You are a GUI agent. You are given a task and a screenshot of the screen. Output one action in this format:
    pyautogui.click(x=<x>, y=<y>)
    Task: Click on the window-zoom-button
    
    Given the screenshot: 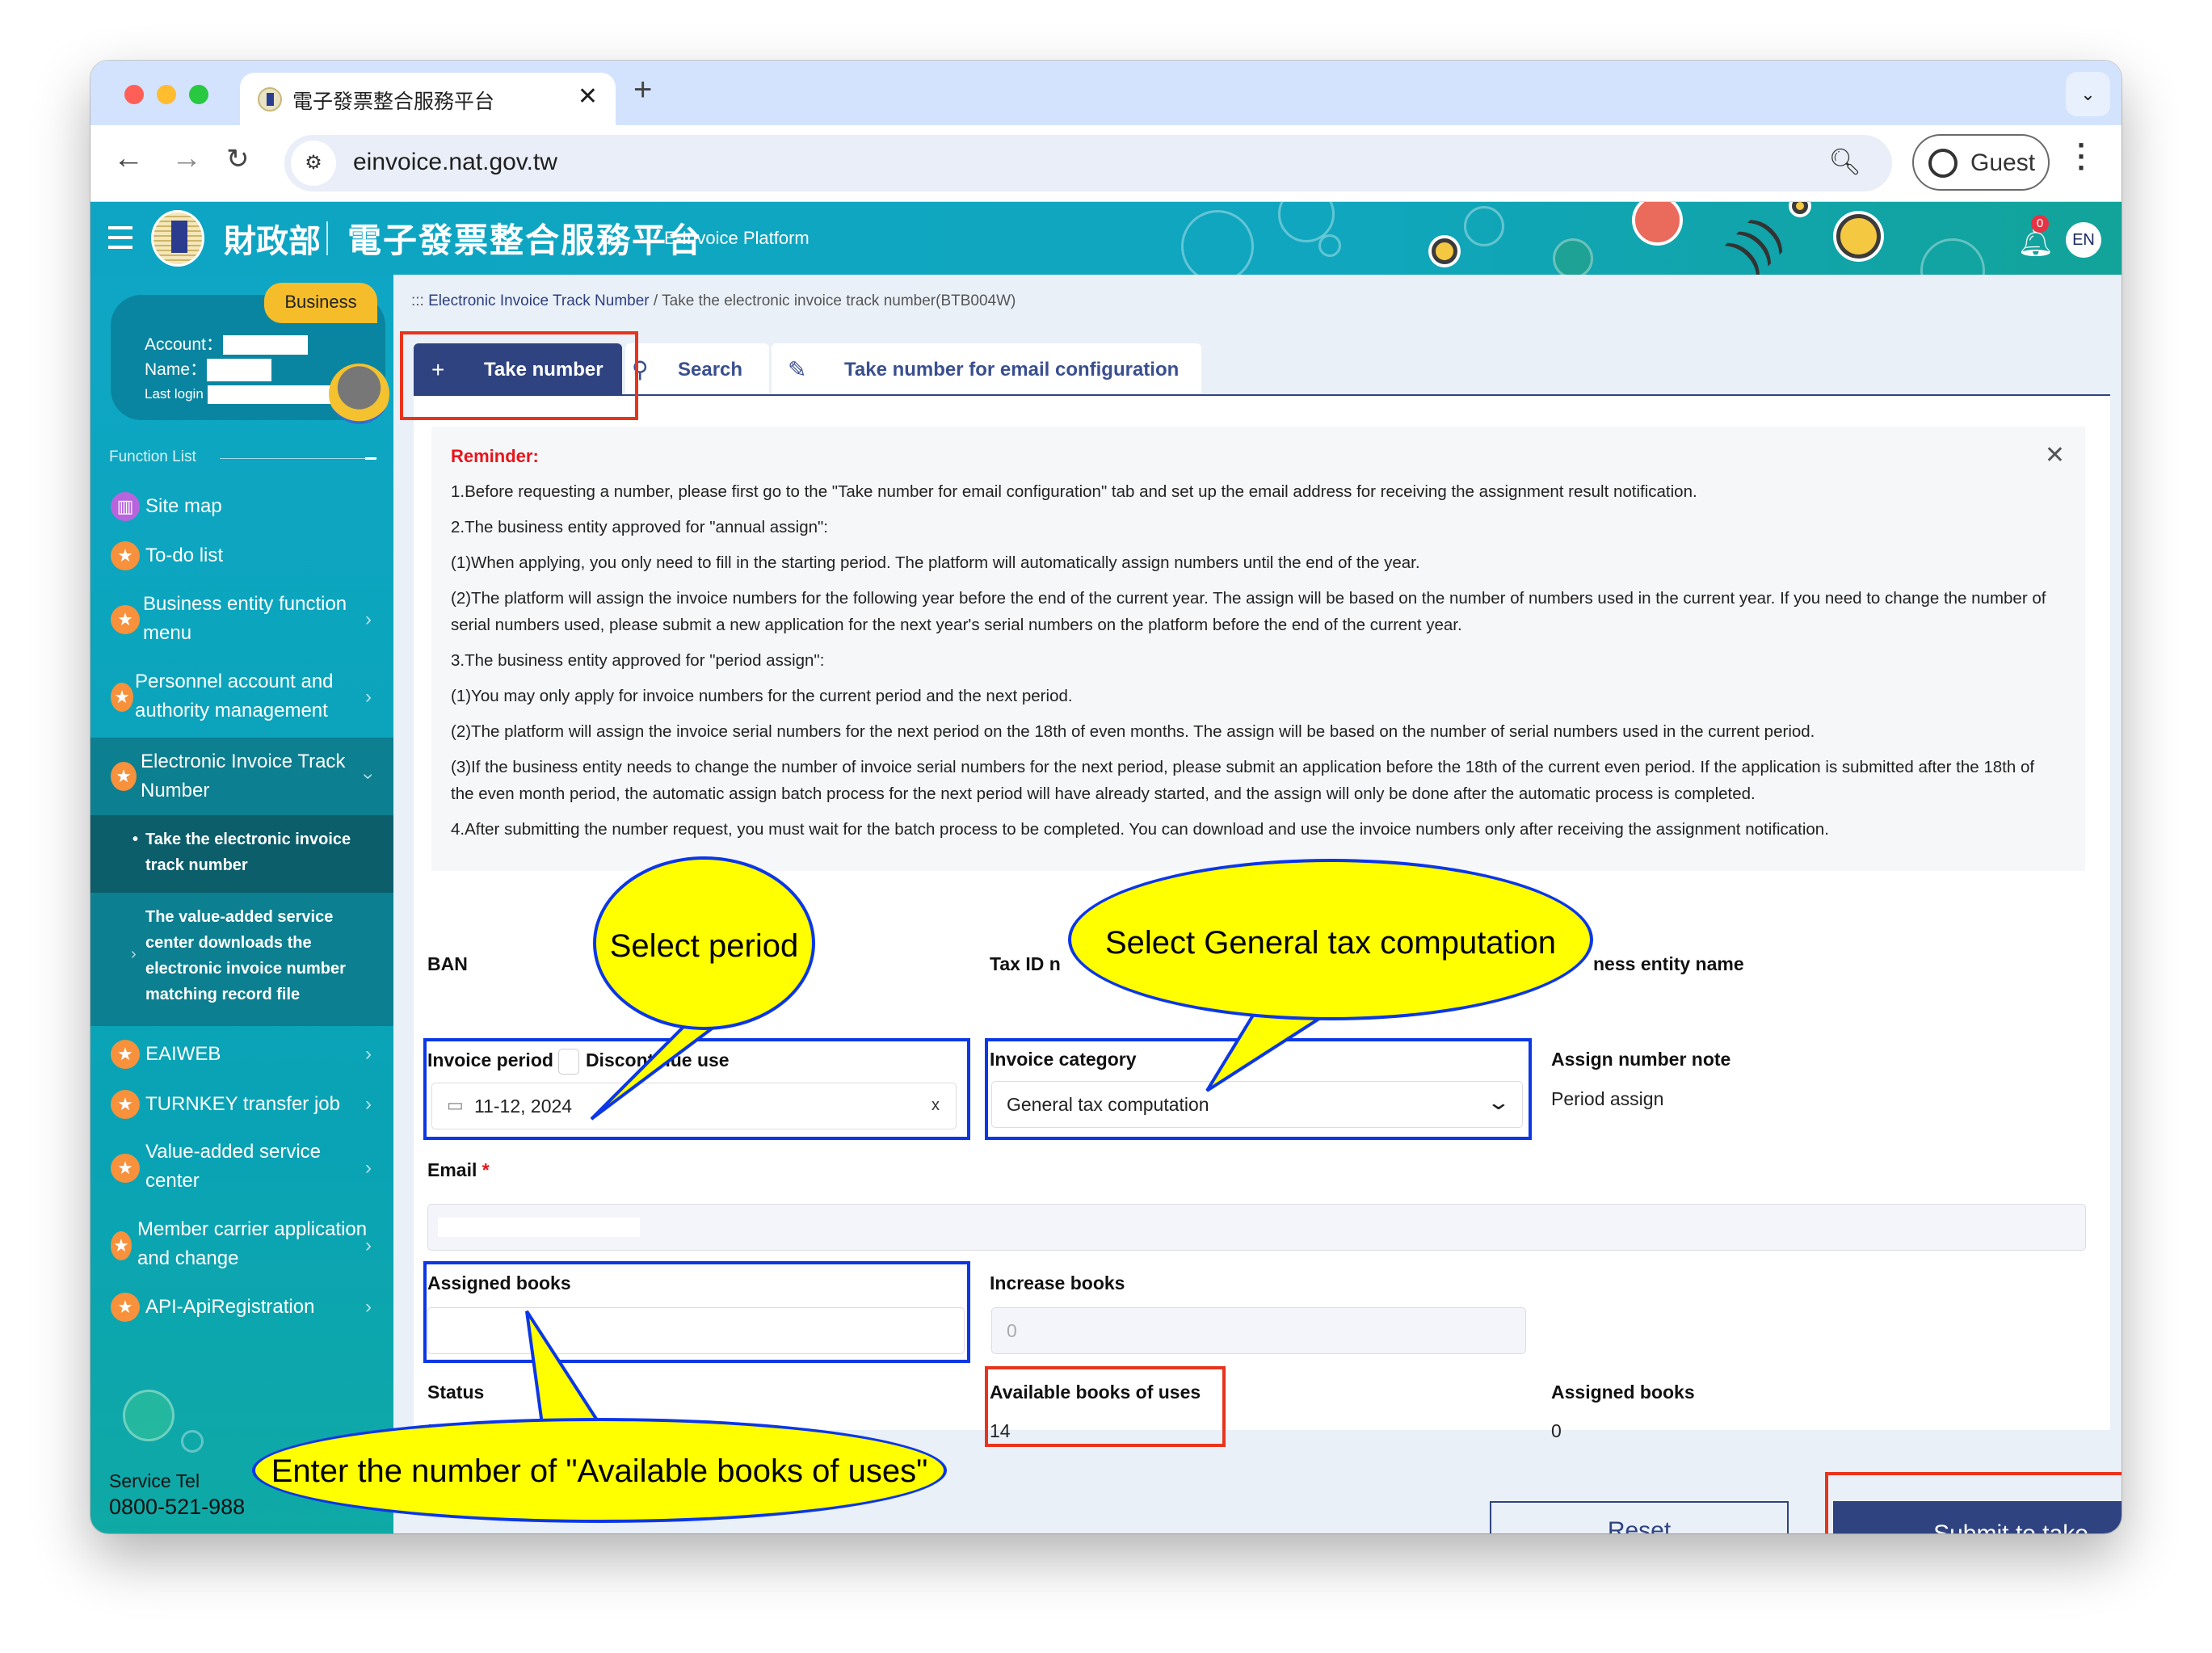 What is the action you would take?
    pyautogui.click(x=198, y=94)
    